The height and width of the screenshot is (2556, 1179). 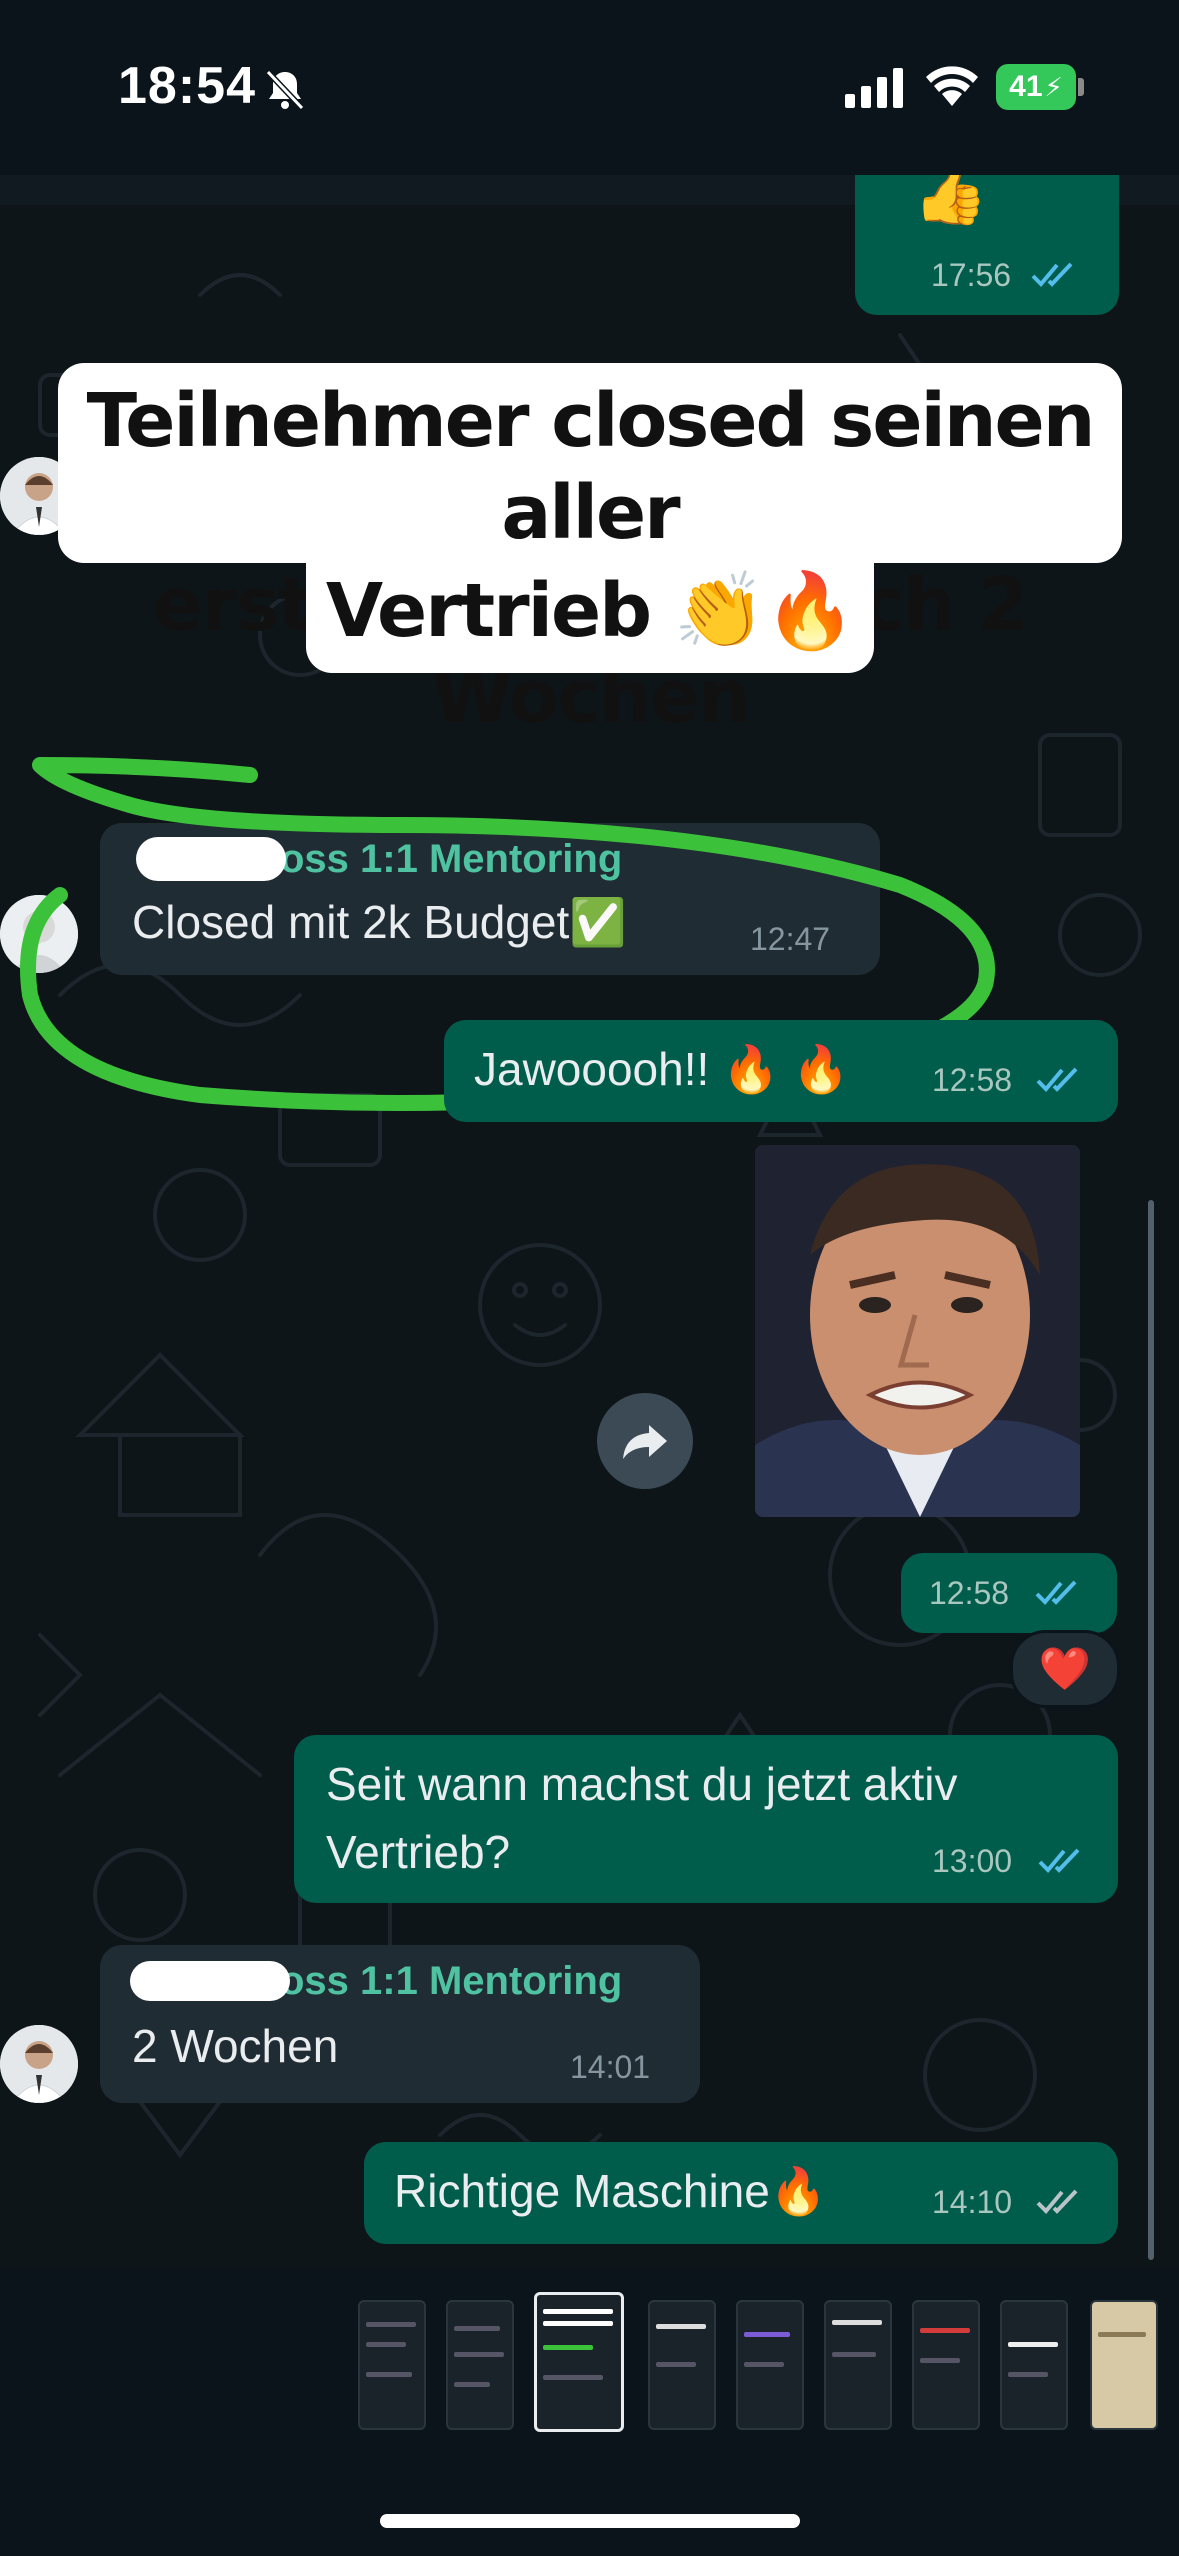 What do you see at coordinates (987, 245) in the screenshot?
I see `message-bubble-outgoing: 👍 17:56` at bounding box center [987, 245].